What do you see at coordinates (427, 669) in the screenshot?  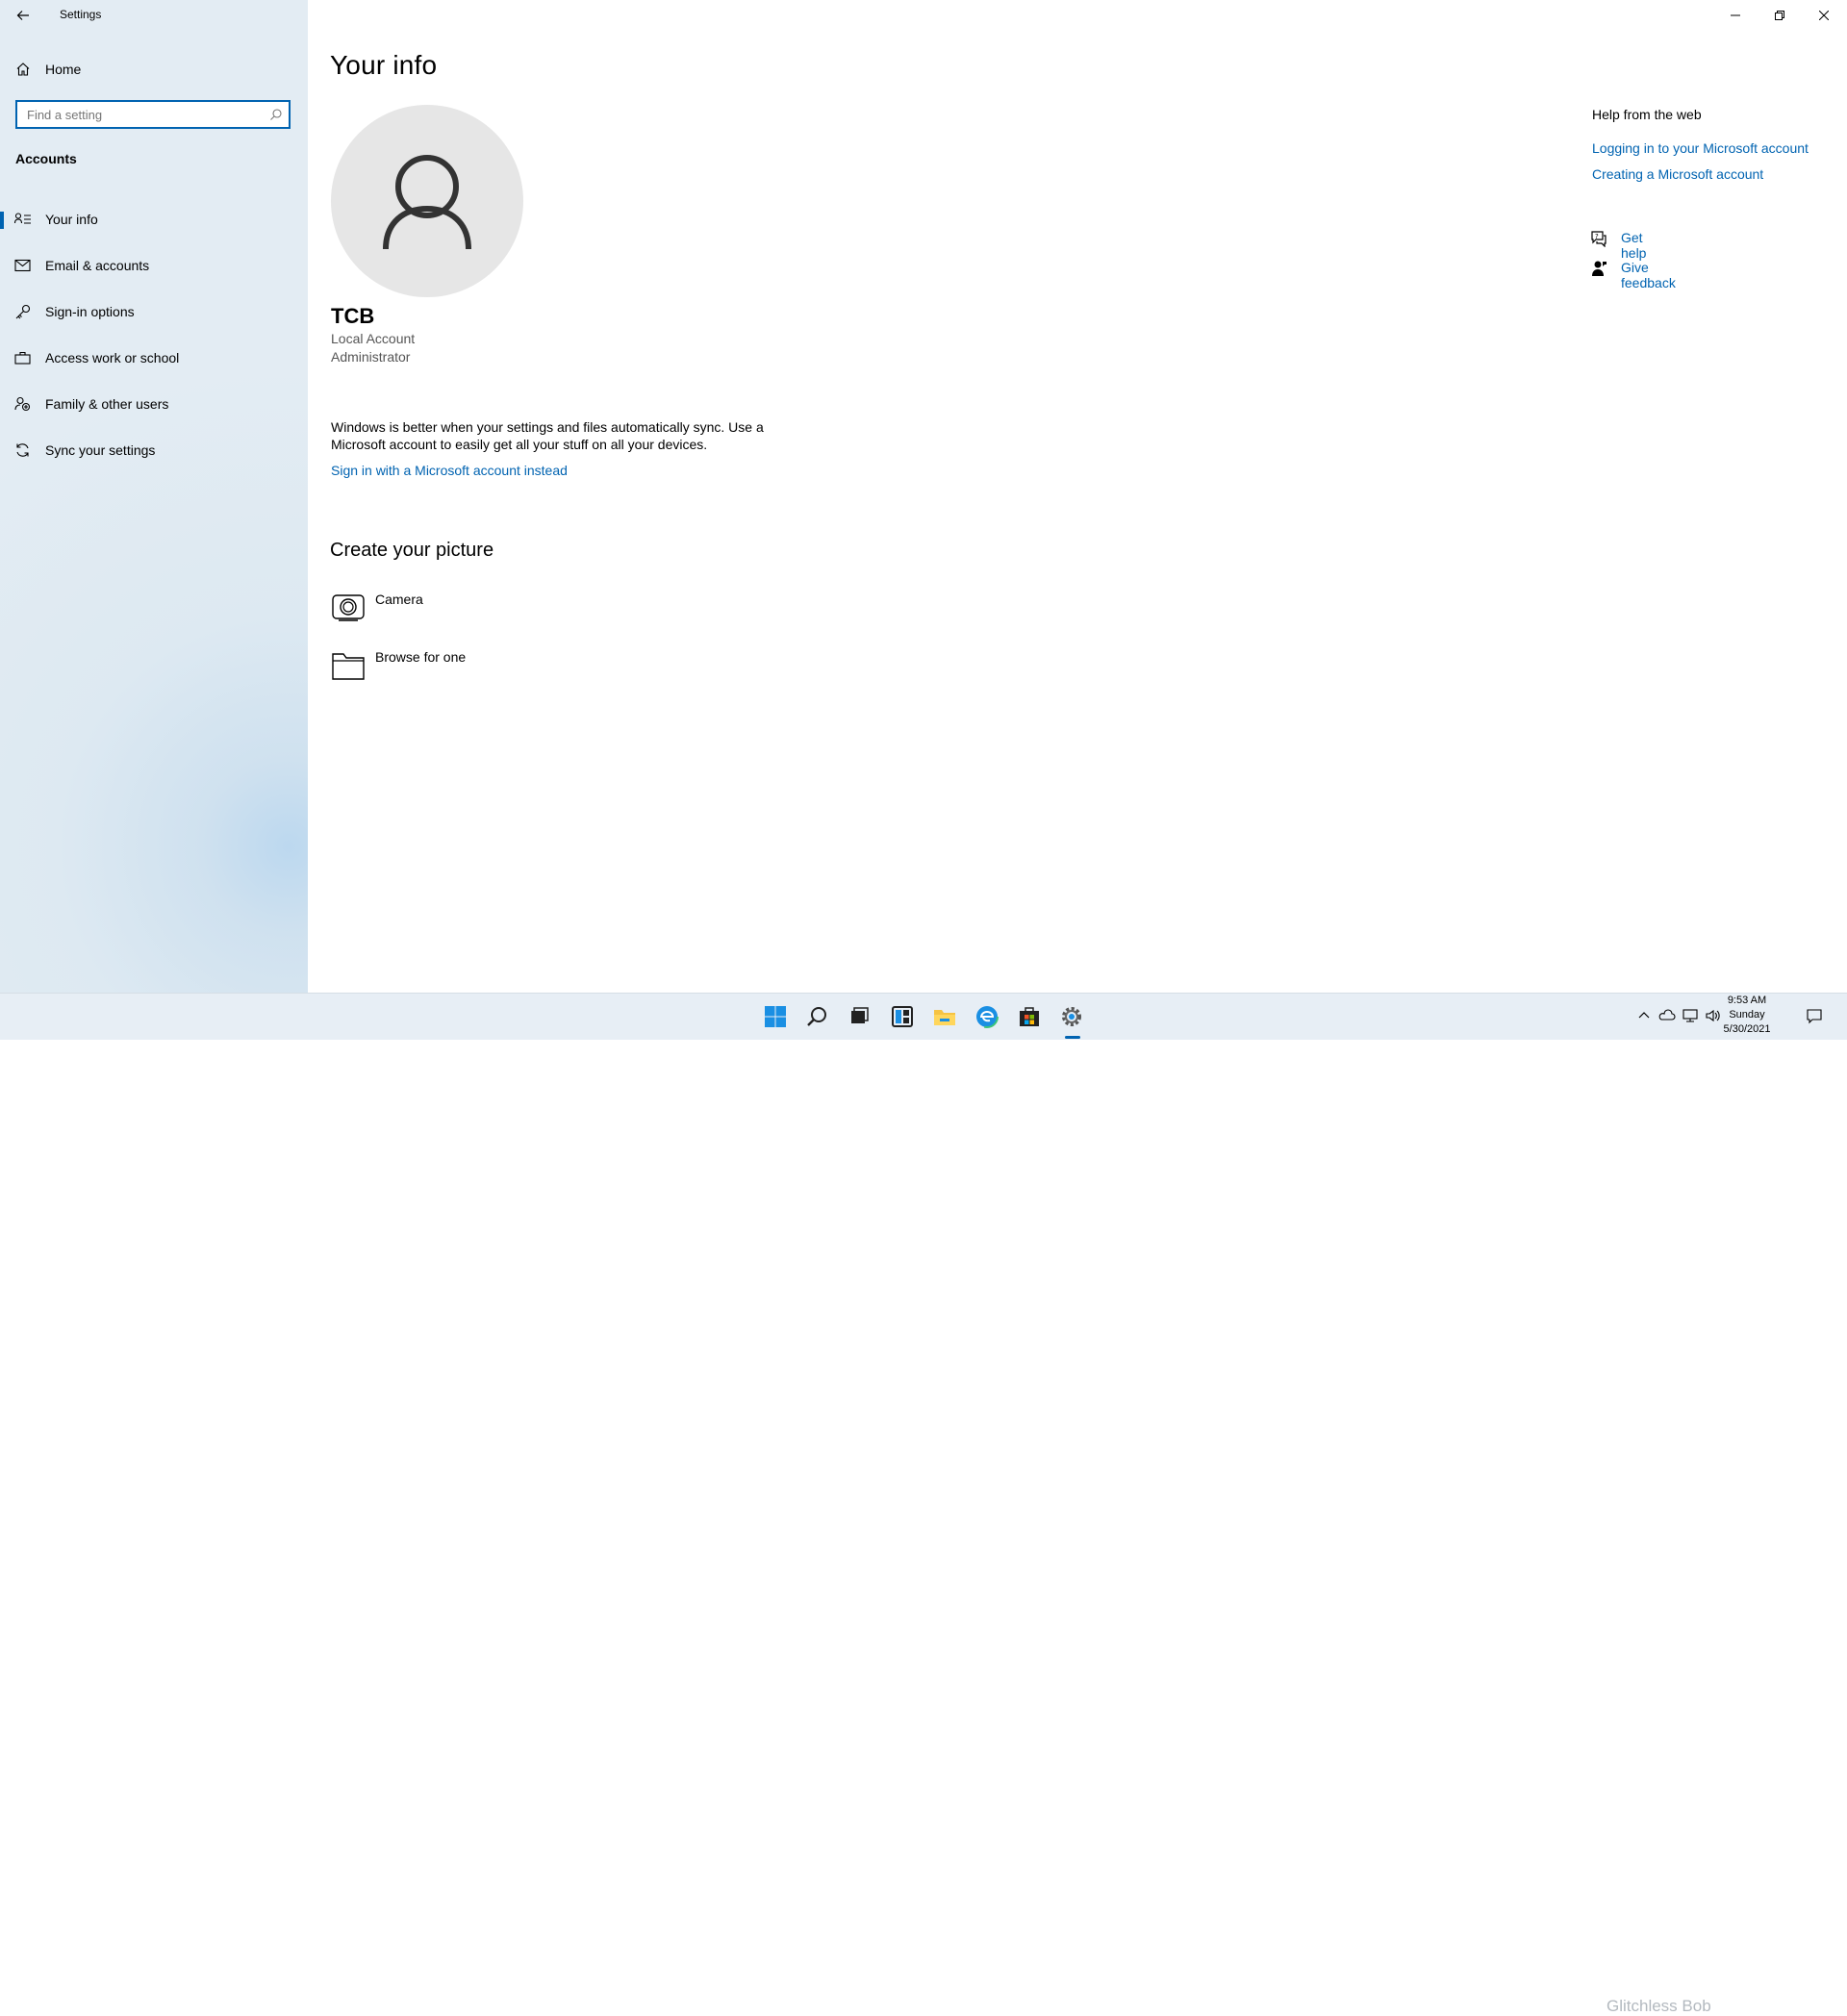 I see `browse-option: Browse for one` at bounding box center [427, 669].